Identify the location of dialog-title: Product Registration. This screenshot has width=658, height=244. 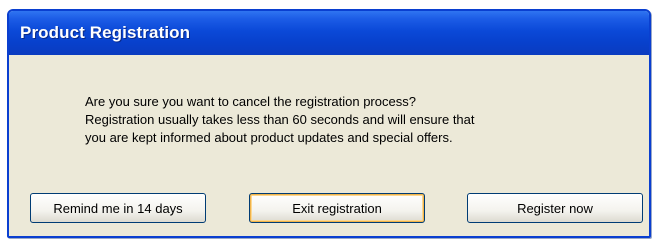
(105, 32).